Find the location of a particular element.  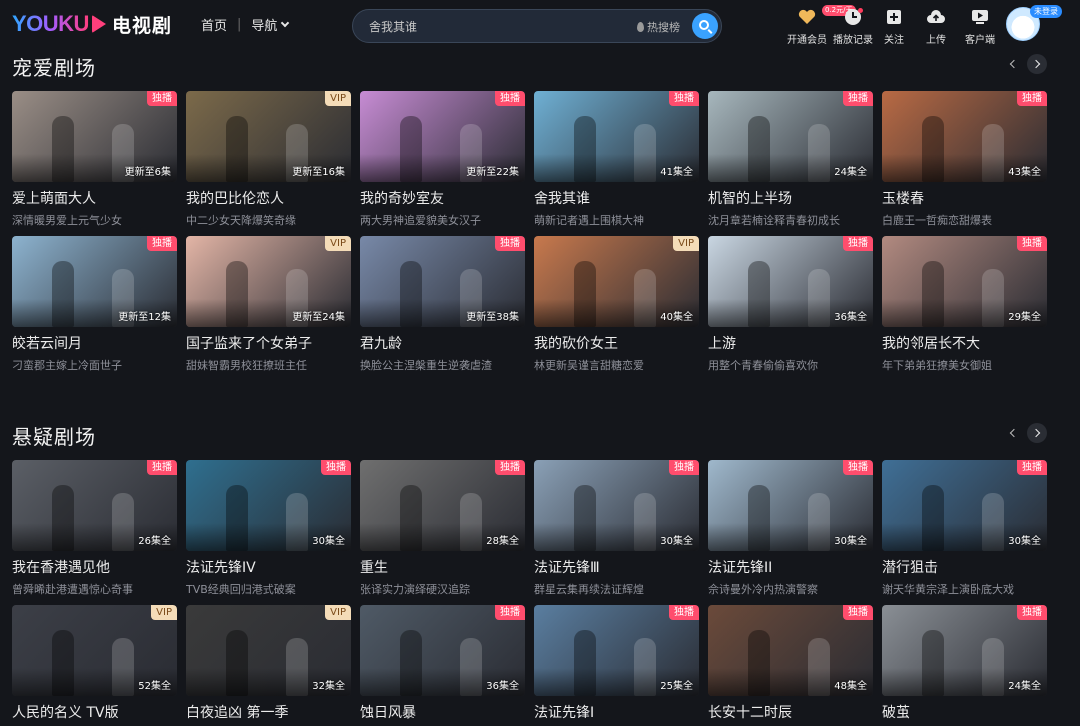

hot-search-label: 热搜榜 is located at coordinates (663, 27).